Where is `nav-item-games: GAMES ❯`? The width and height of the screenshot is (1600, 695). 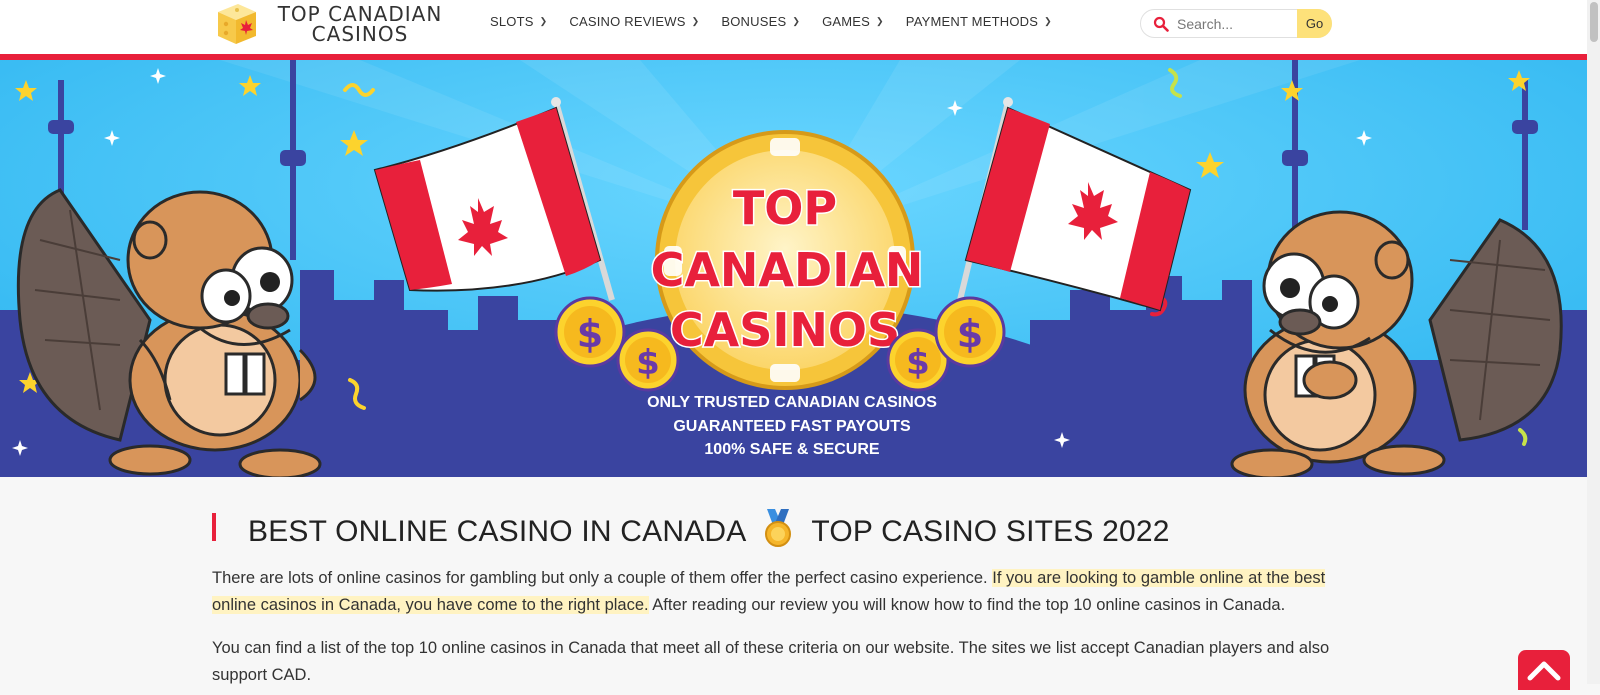
nav-item-games: GAMES ❯ is located at coordinates (853, 21).